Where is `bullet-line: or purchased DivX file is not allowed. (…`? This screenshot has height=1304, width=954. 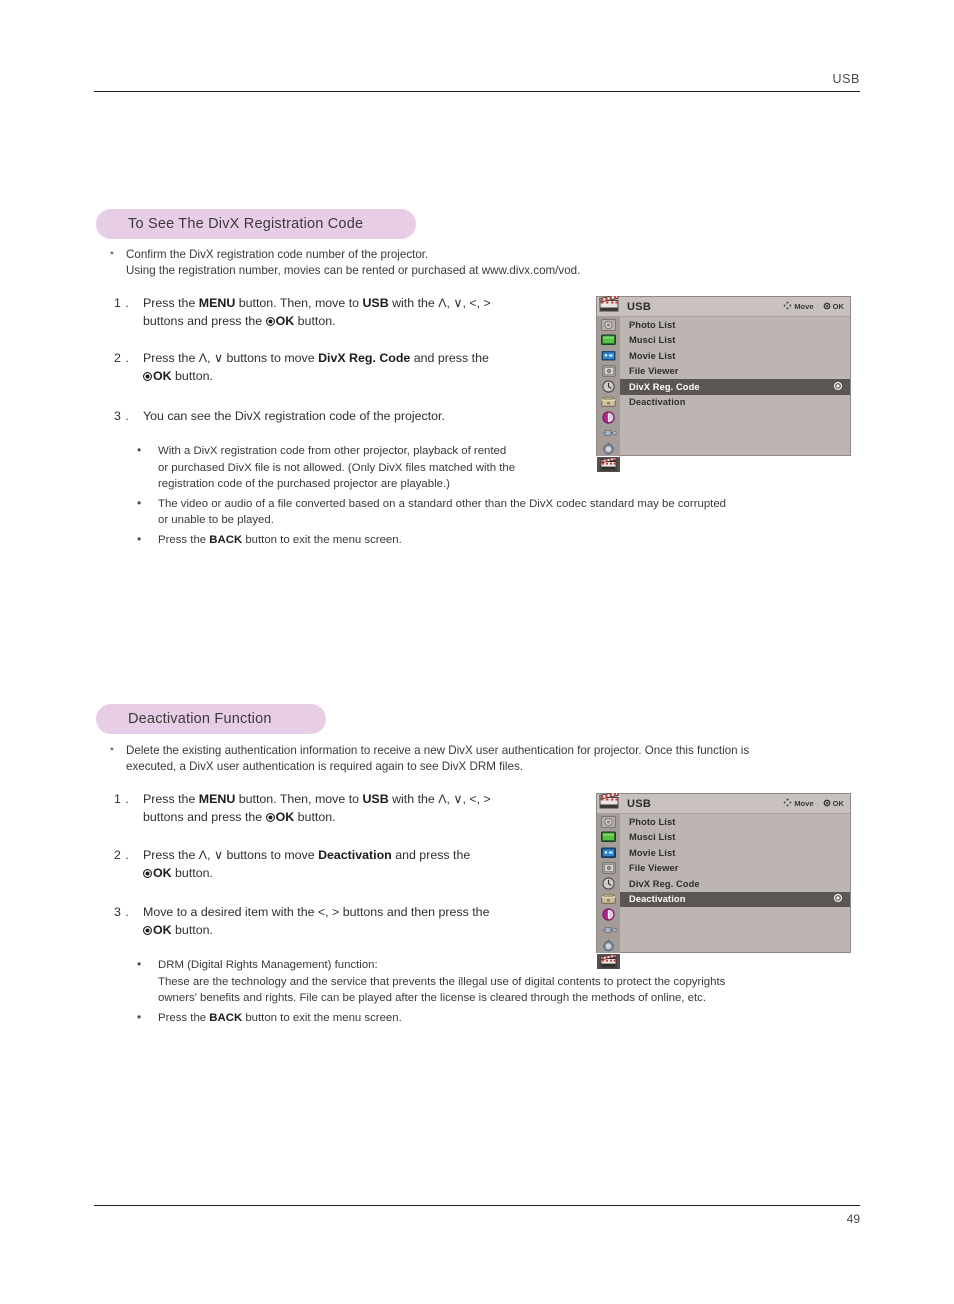 bullet-line: or purchased DivX file is not allowed. (… is located at coordinates (337, 467).